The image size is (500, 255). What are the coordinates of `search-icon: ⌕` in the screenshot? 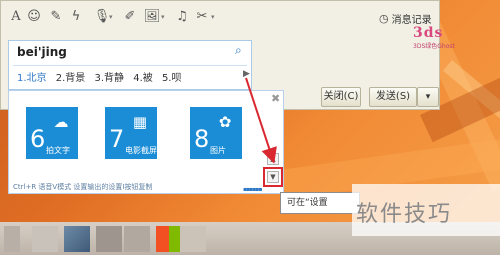 It's located at (238, 50).